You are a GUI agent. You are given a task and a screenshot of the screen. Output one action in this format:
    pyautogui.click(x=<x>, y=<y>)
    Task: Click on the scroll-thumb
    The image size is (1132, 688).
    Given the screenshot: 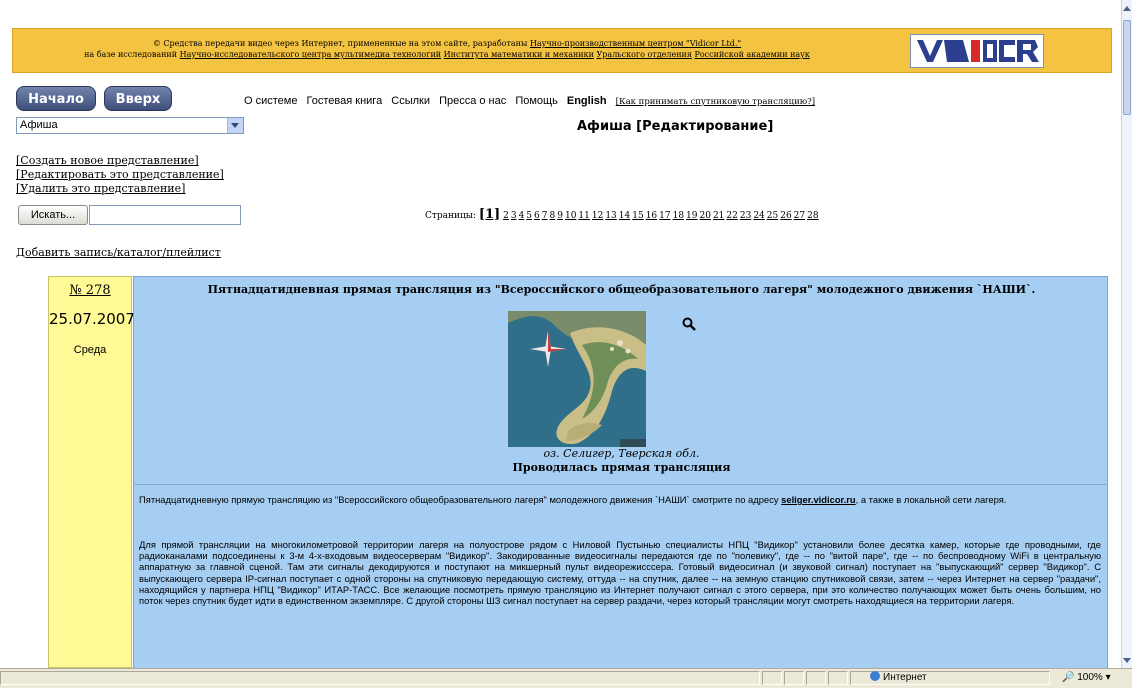 What is the action you would take?
    pyautogui.click(x=1127, y=67)
    